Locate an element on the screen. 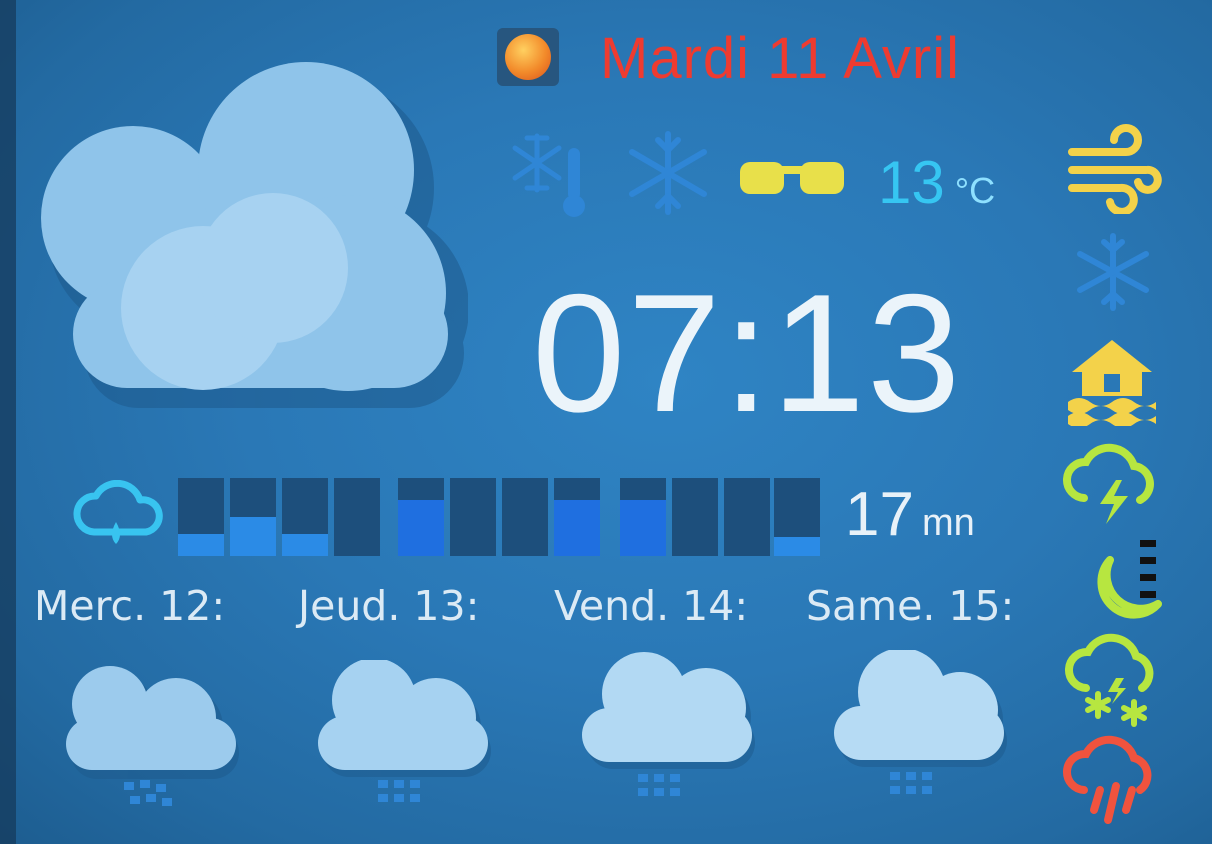 Image resolution: width=1212 pixels, height=844 pixels. snow-storm-icon is located at coordinates (1109, 680).